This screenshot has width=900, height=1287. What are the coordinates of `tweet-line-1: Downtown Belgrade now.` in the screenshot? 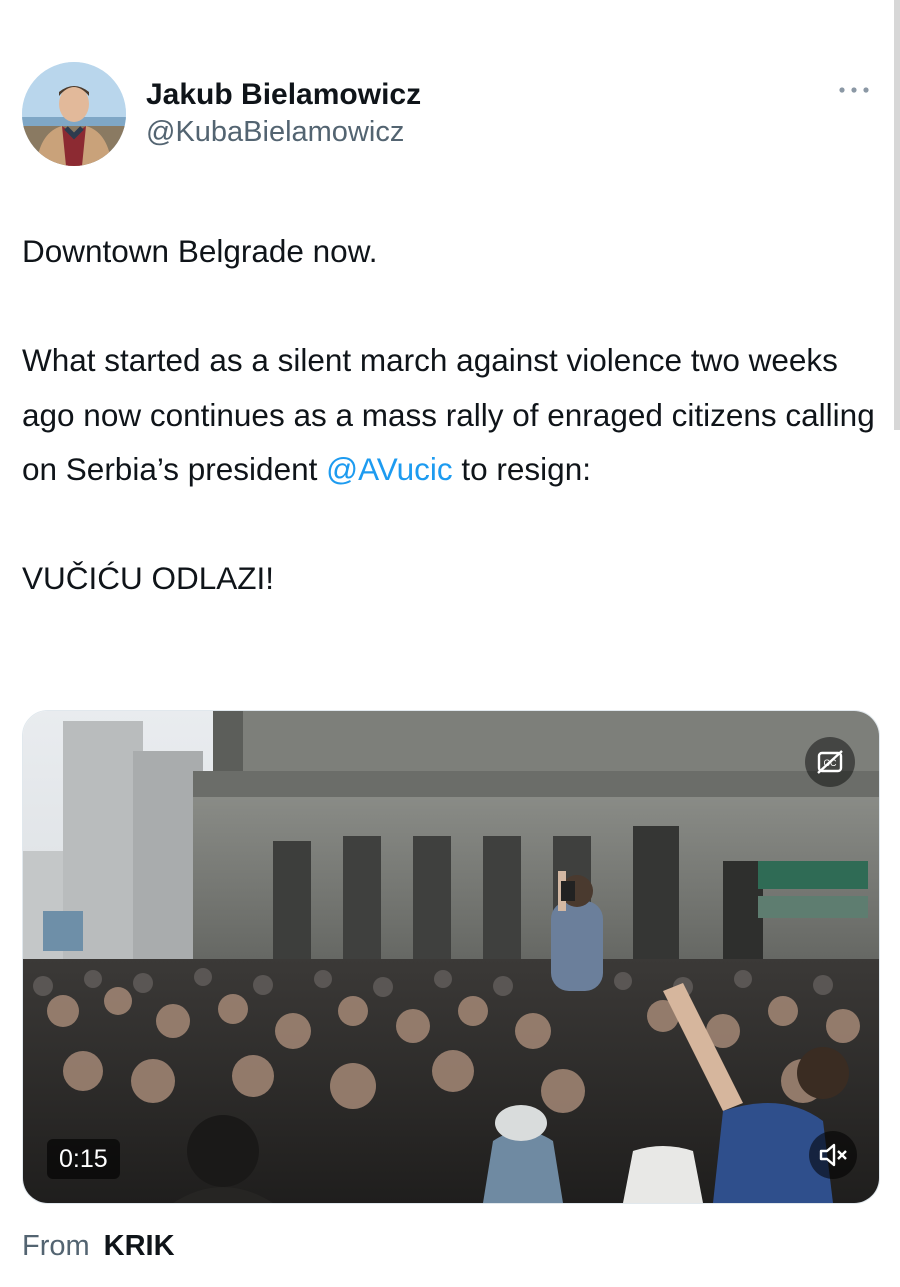 It's located at (200, 251).